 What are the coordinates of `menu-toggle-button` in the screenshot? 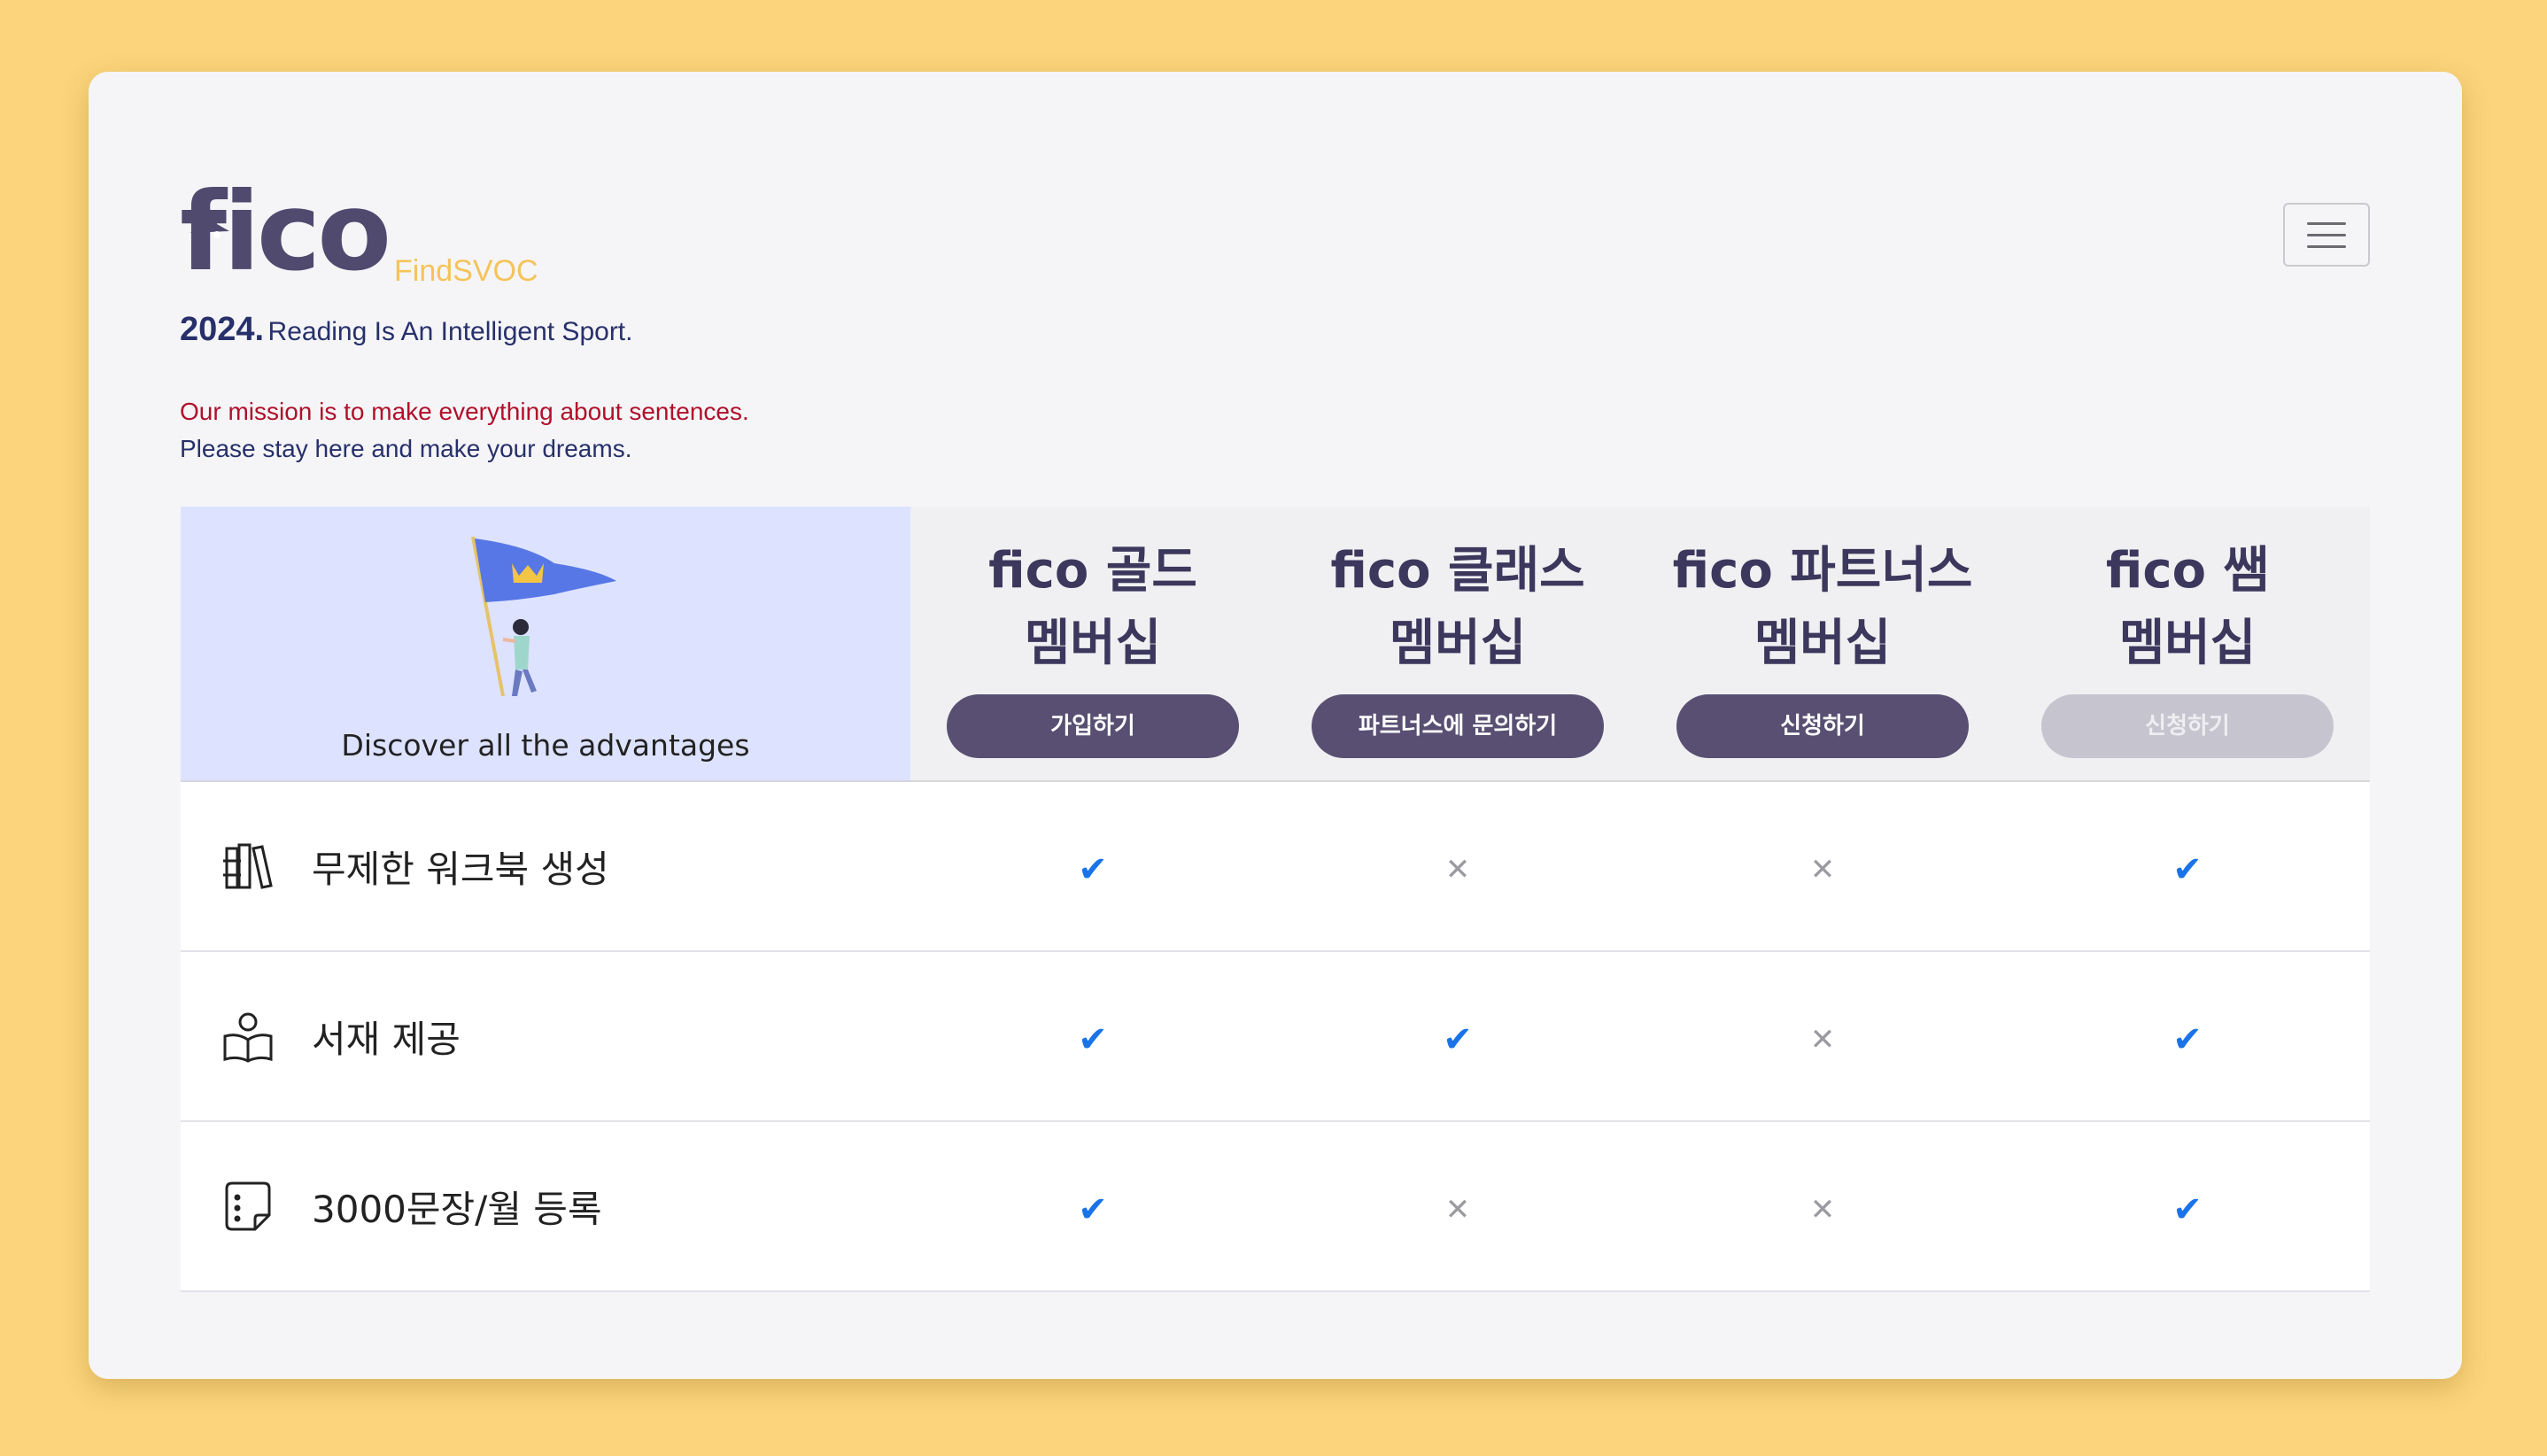 It's located at (2327, 235).